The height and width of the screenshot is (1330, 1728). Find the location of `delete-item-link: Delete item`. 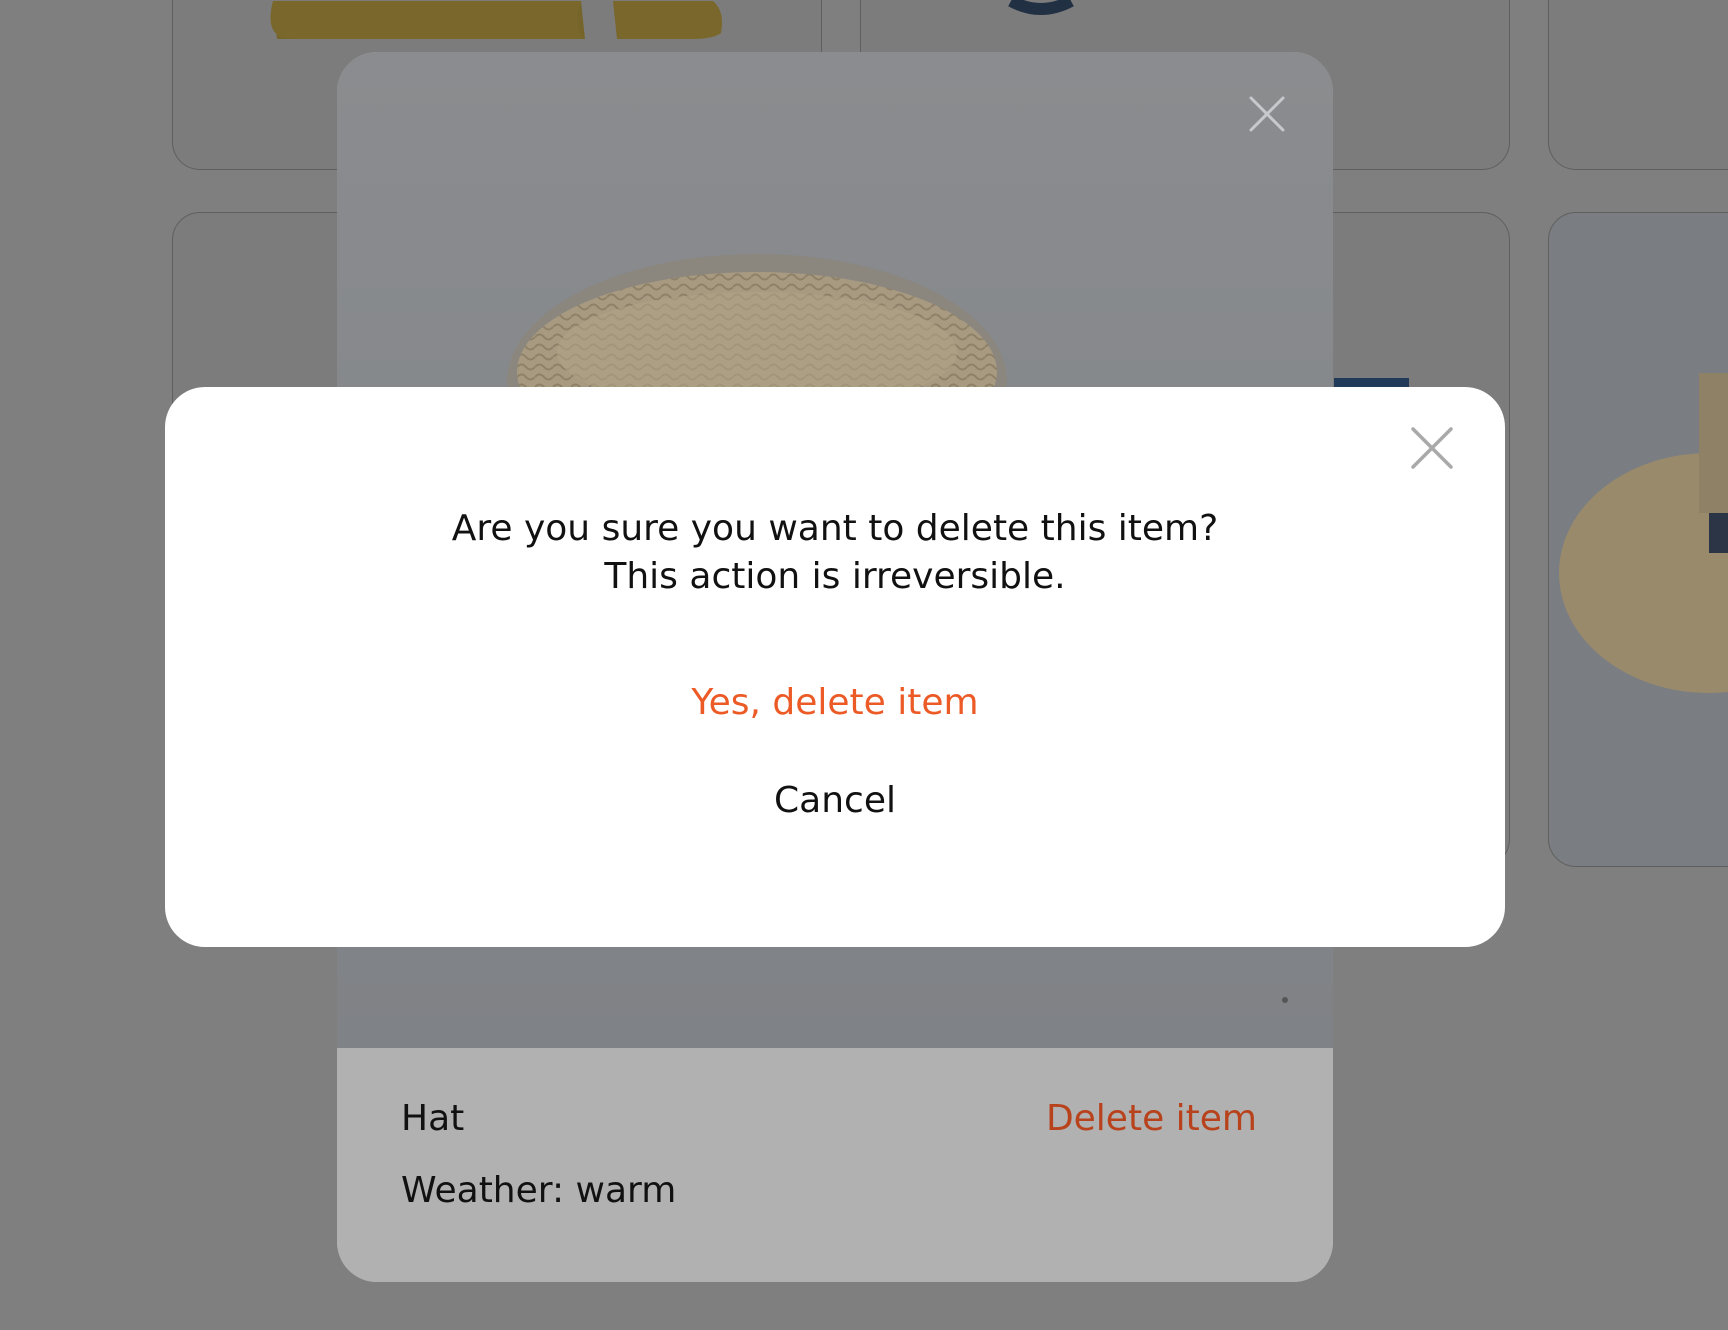

delete-item-link: Delete item is located at coordinates (1151, 1118).